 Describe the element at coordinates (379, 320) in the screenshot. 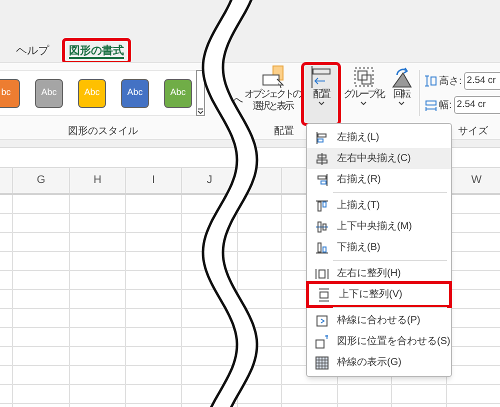

I see `menu-item: 枠線に合わせる(P)` at that location.